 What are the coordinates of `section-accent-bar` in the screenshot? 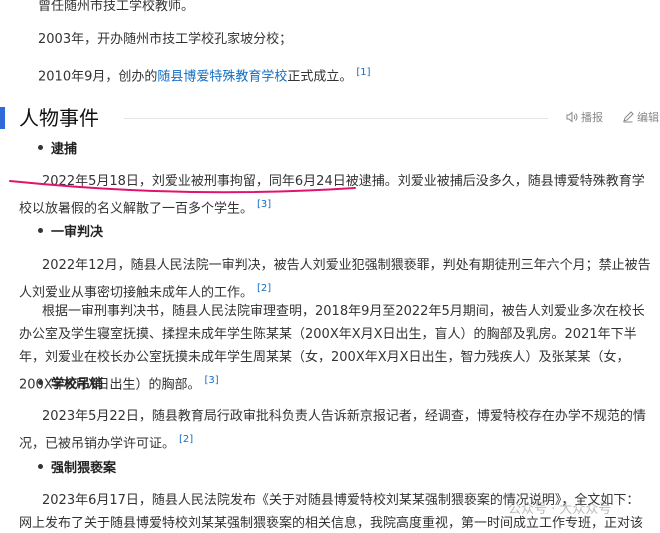 It's located at (2, 118).